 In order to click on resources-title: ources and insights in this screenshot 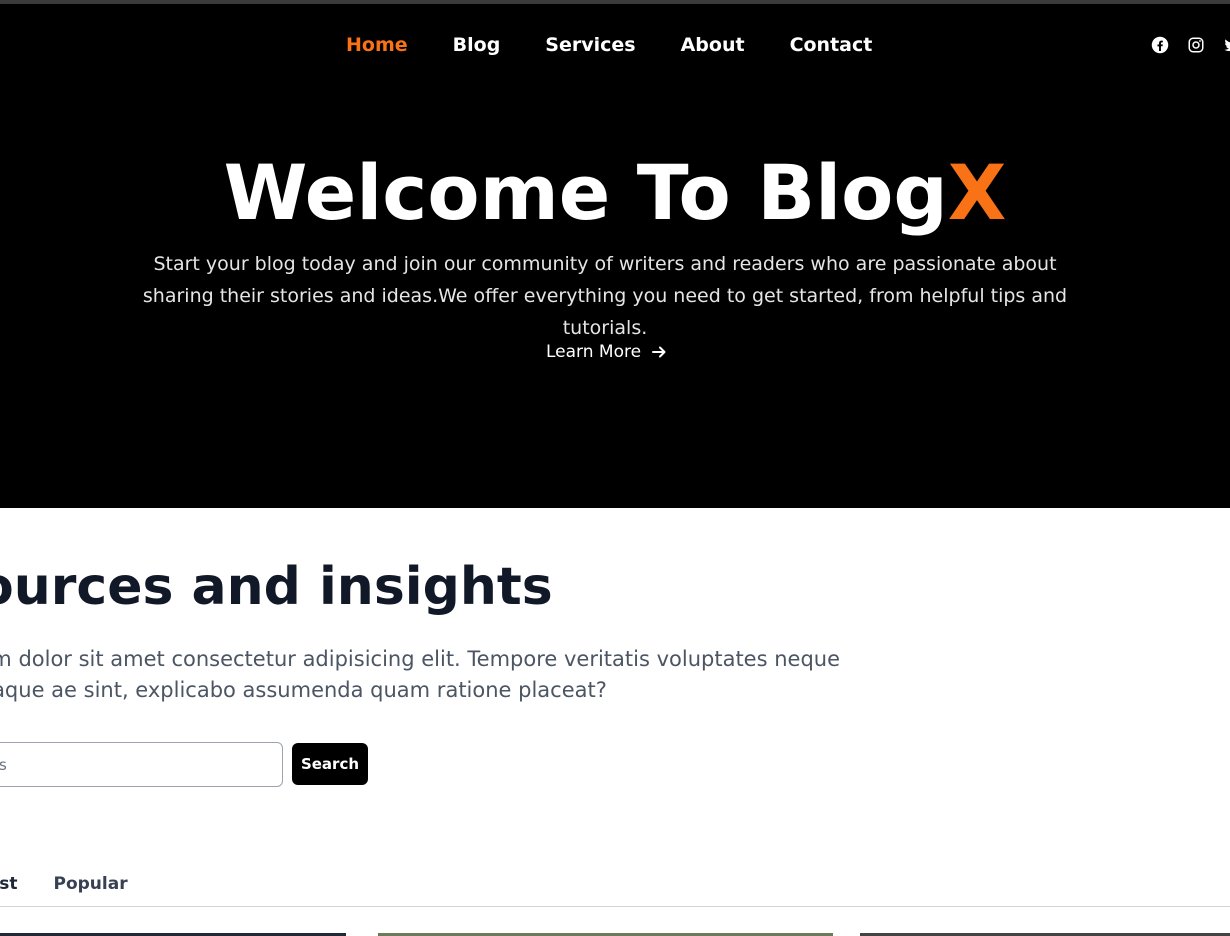, I will do `click(276, 587)`.